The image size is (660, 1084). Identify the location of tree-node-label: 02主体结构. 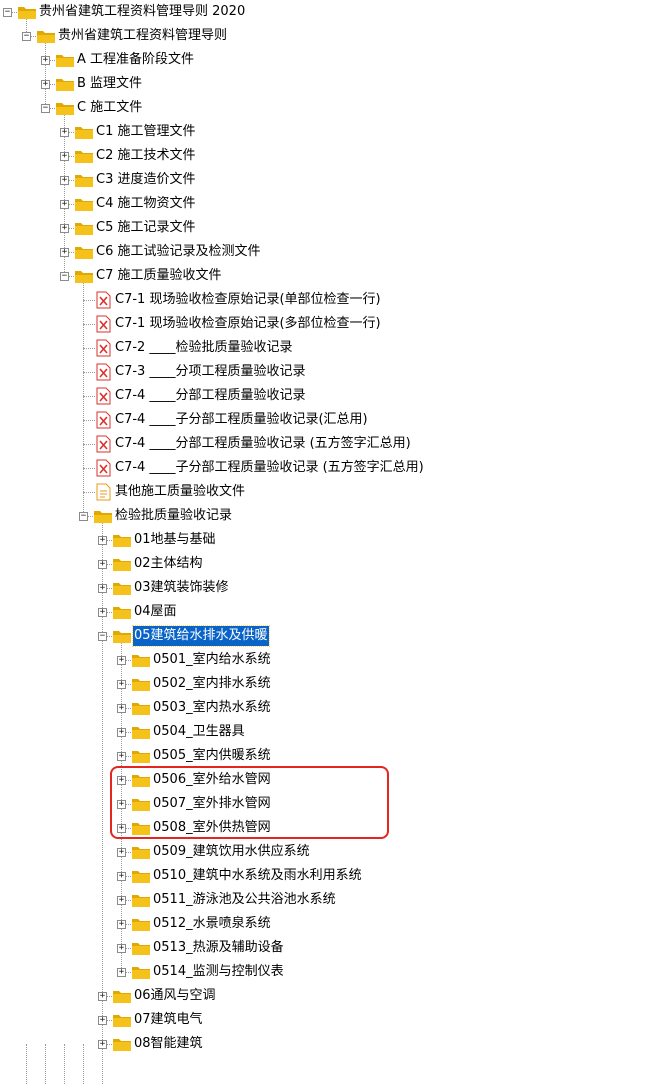
(168, 564).